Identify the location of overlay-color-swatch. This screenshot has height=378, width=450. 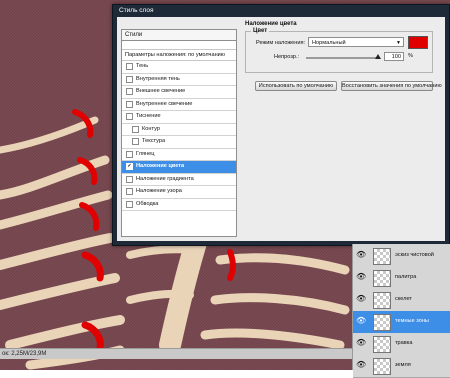
(418, 42).